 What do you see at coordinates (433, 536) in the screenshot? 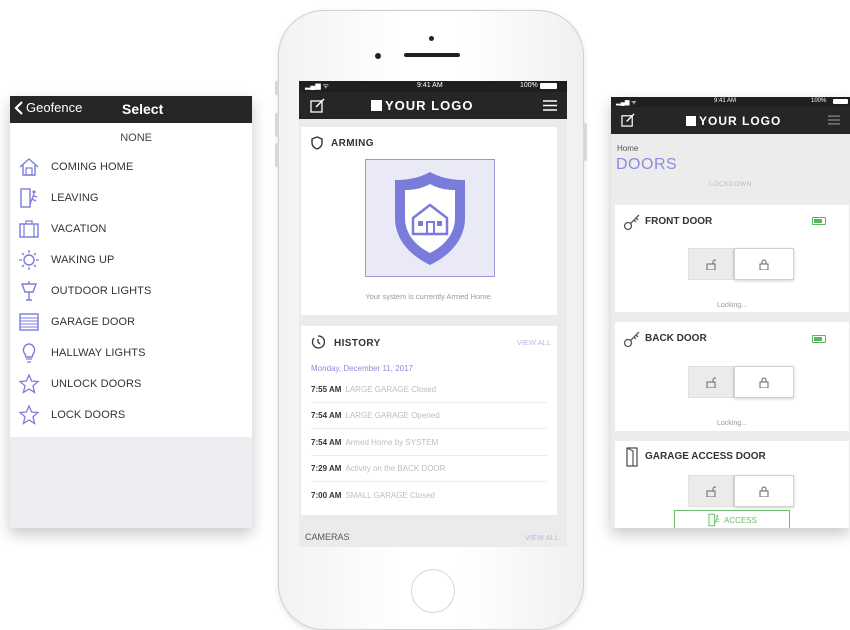
I see `cameras-section-header: CAMERAS VIEW ALL` at bounding box center [433, 536].